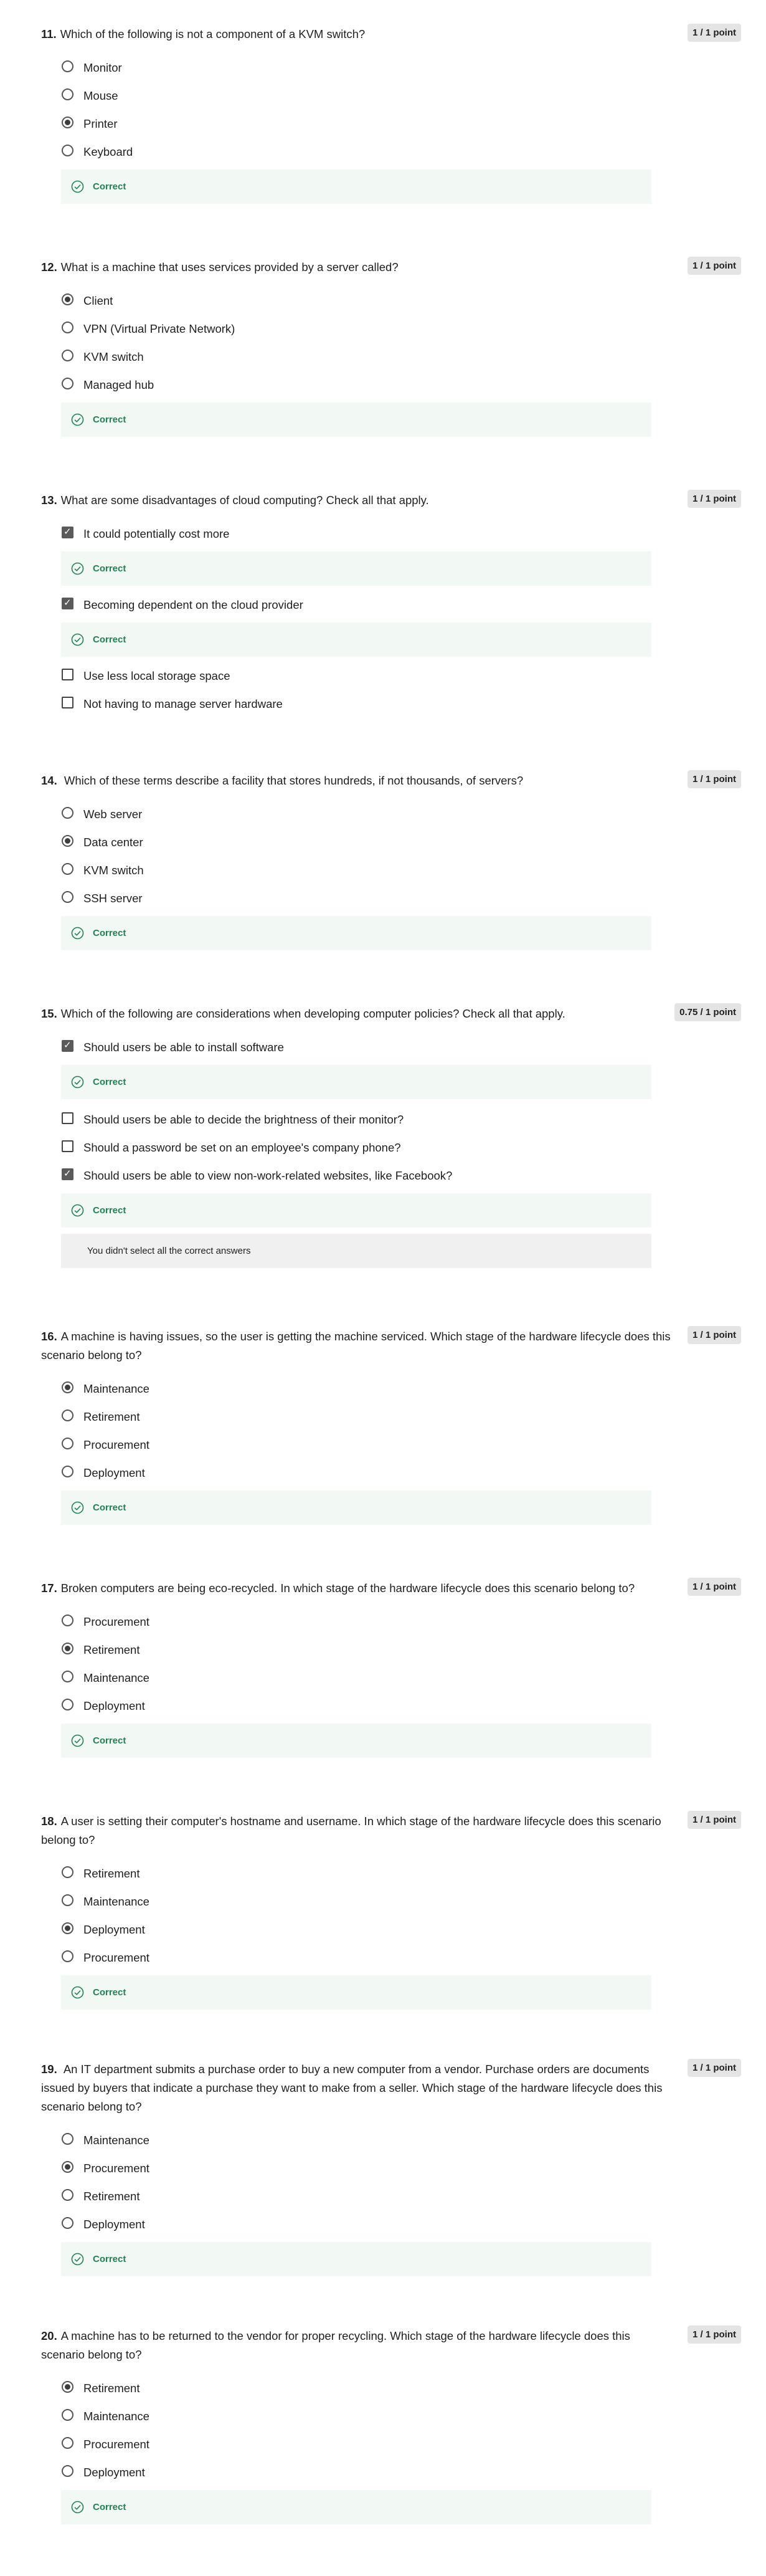  I want to click on option-selected: Maintenance, so click(391, 1389).